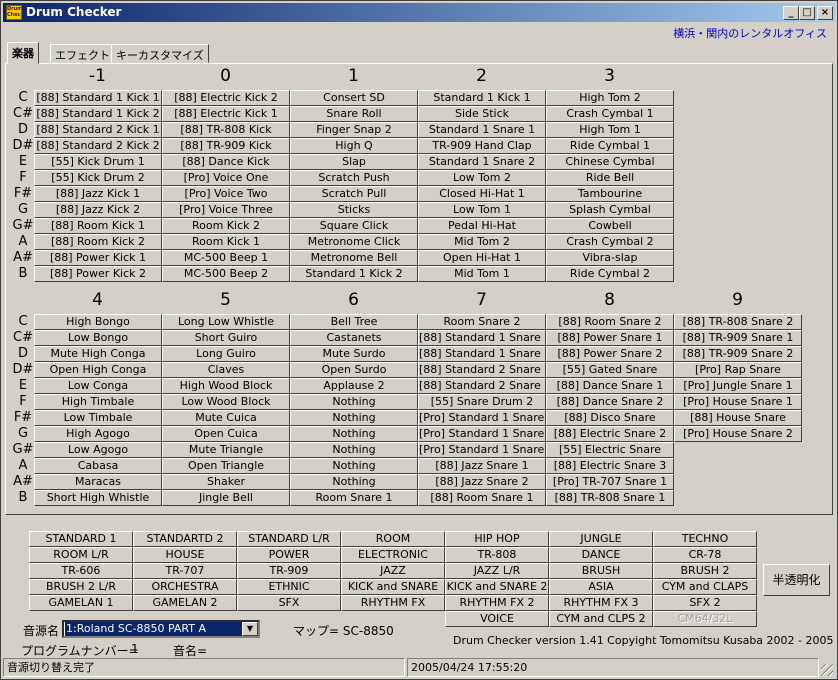 The width and height of the screenshot is (838, 680). Describe the element at coordinates (98, 114) in the screenshot. I see `instrument-button: [88] Standard 1 Kick 2` at that location.